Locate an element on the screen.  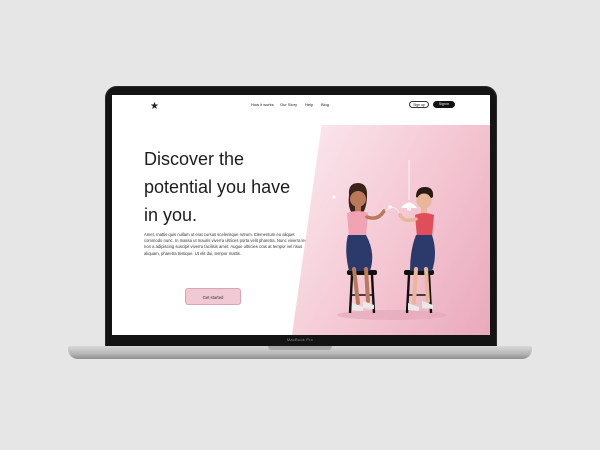
nav-link-our-story: Our Story is located at coordinates (288, 104).